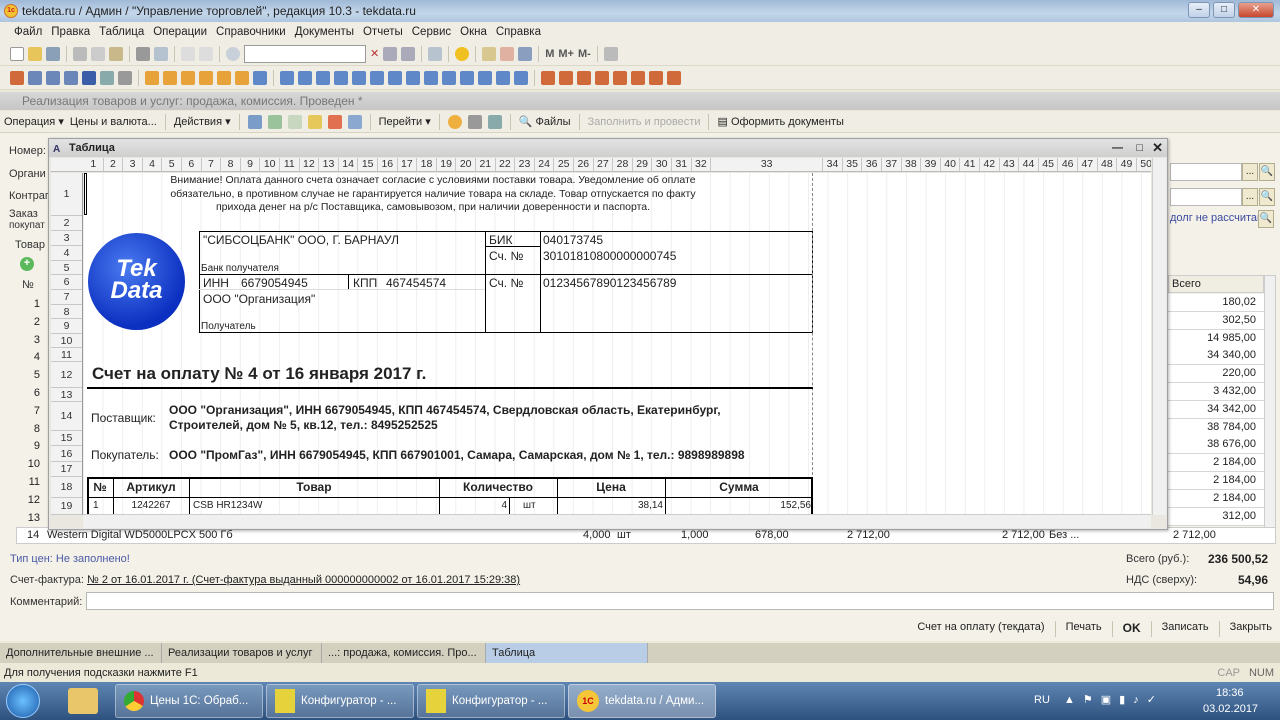 The image size is (1280, 720). I want to click on column-header: 6, so click(192, 164).